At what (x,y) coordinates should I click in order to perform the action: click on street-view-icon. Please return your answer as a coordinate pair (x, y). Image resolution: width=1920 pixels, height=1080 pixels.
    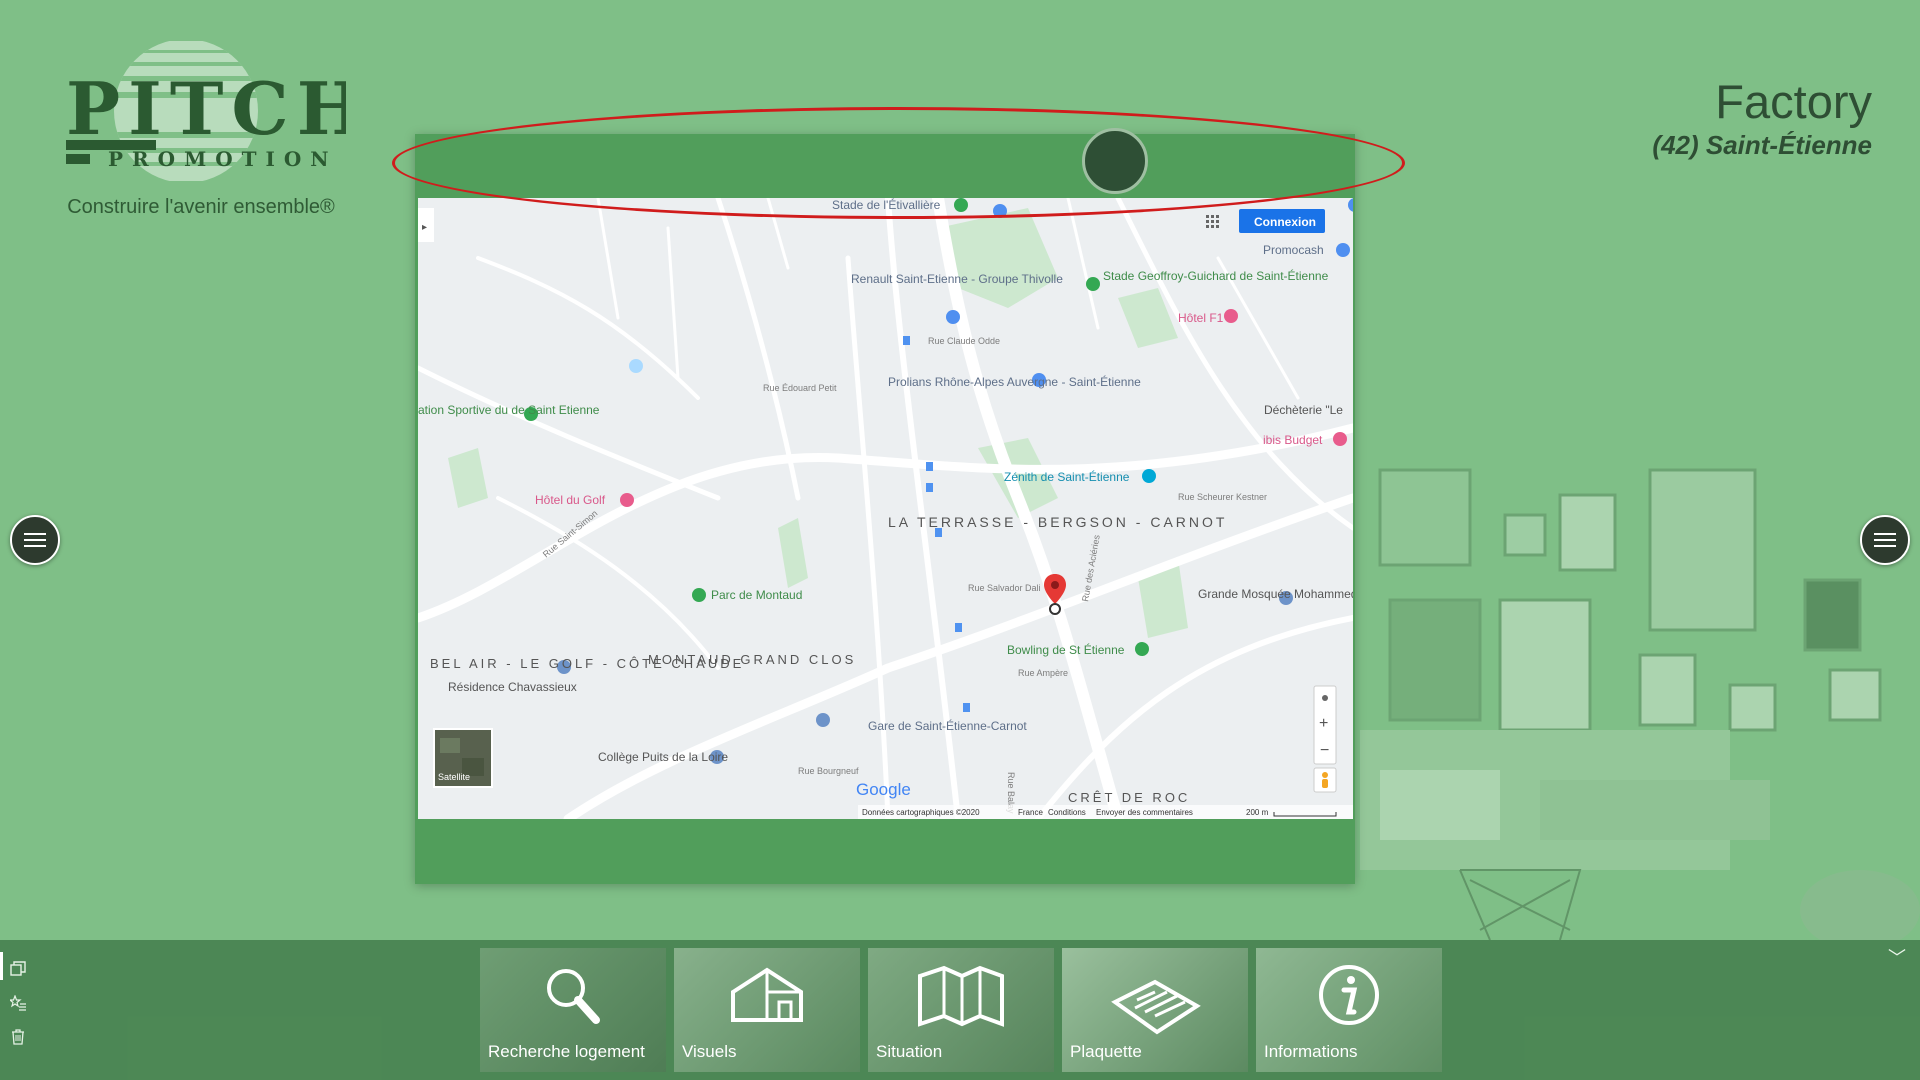
    Looking at the image, I should click on (1325, 780).